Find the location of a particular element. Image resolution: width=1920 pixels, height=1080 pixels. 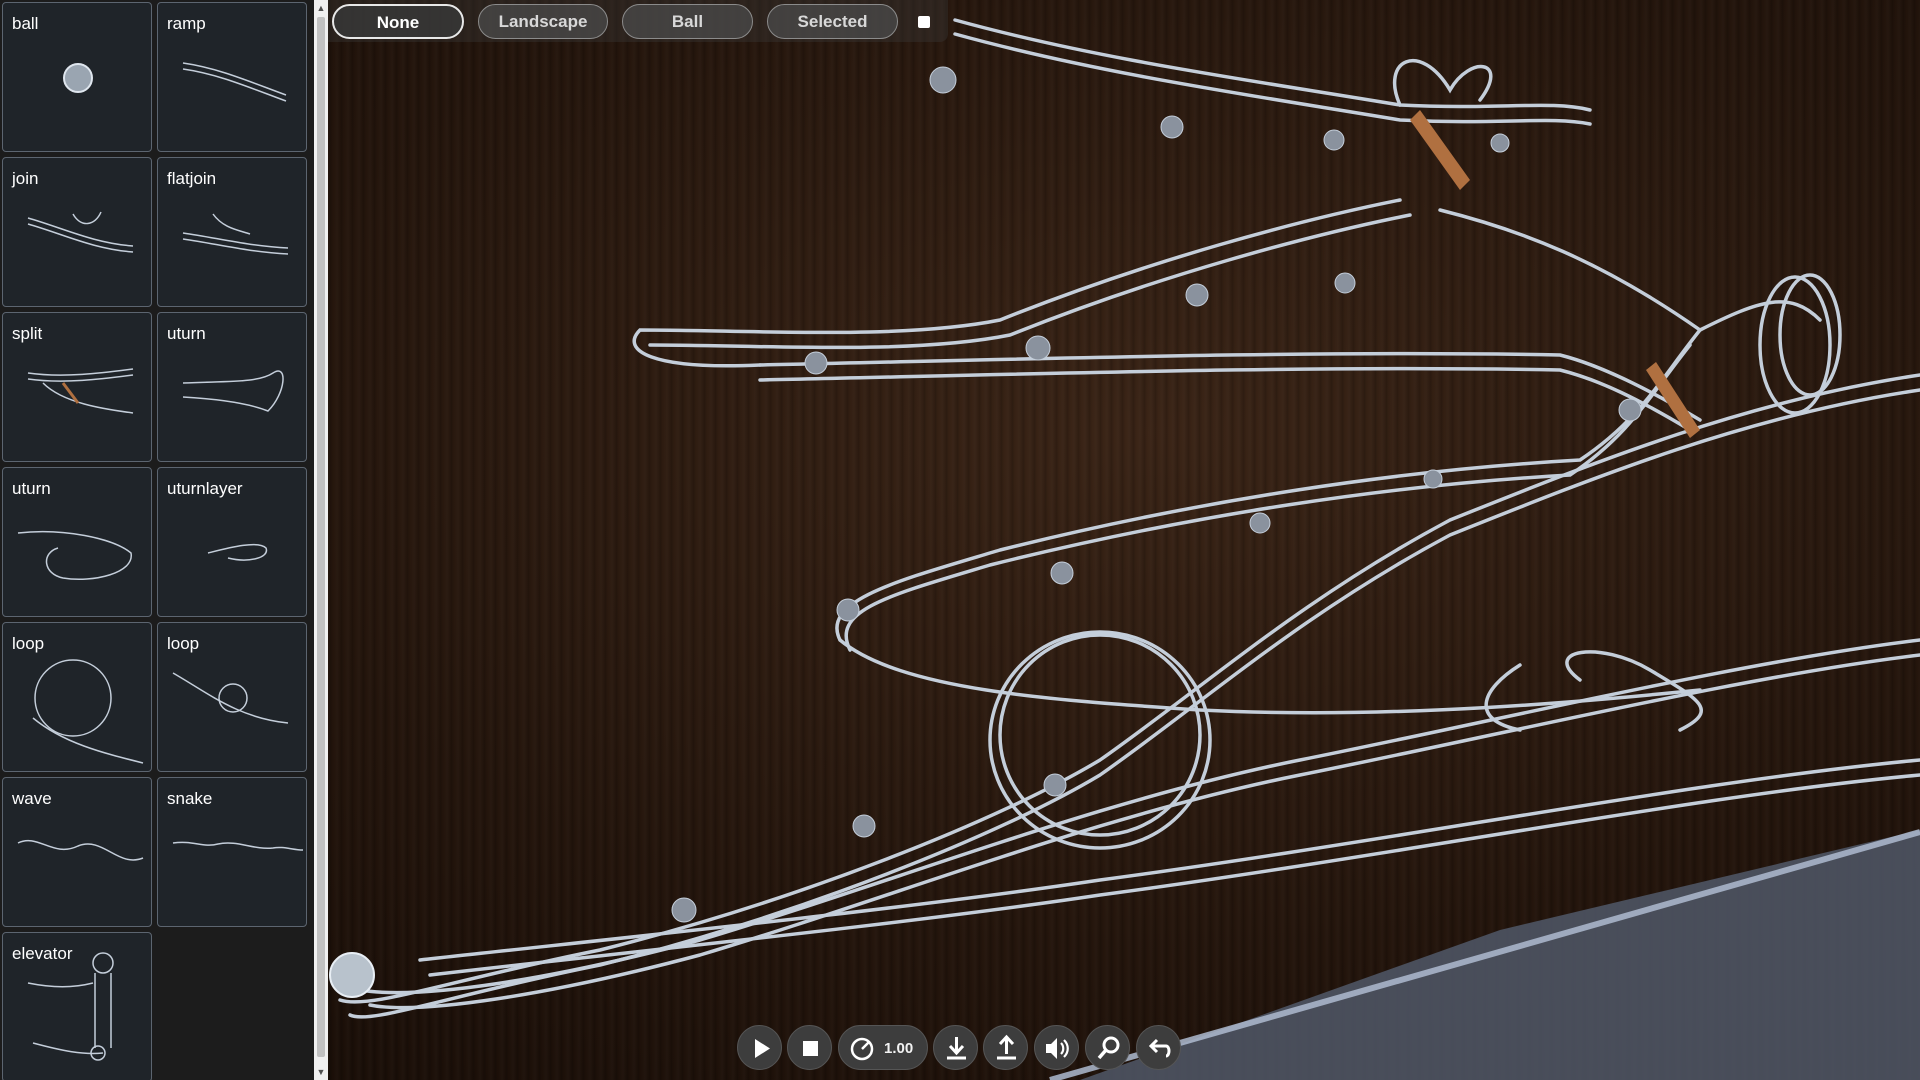

undo-icon is located at coordinates (1159, 1048).